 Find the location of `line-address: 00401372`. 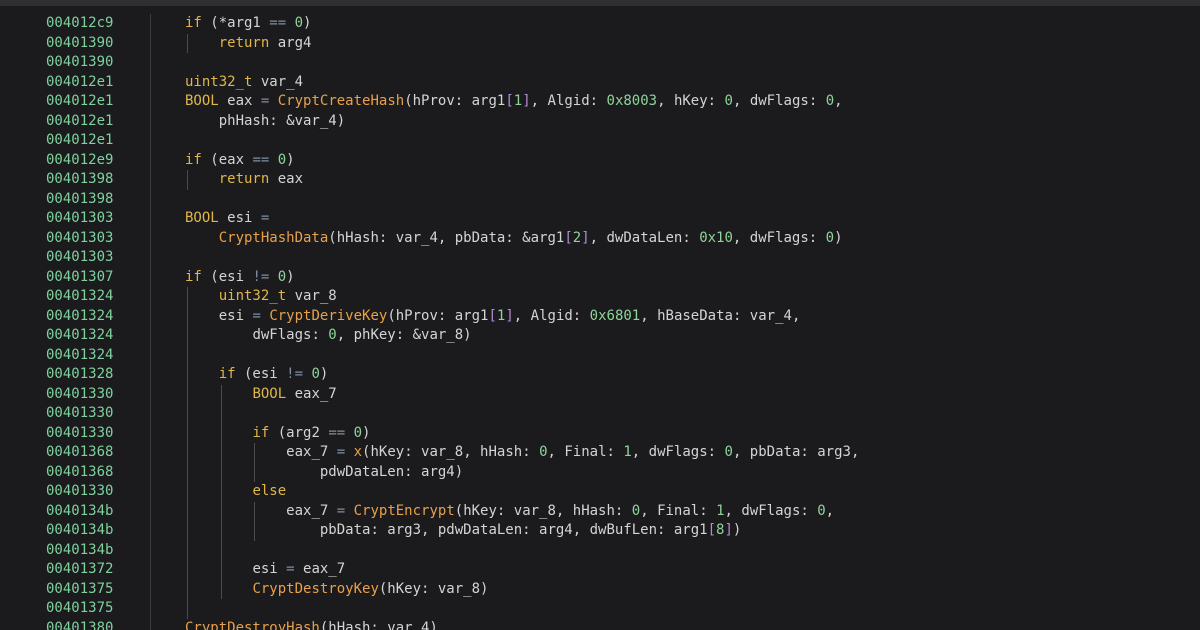

line-address: 00401372 is located at coordinates (79, 570).